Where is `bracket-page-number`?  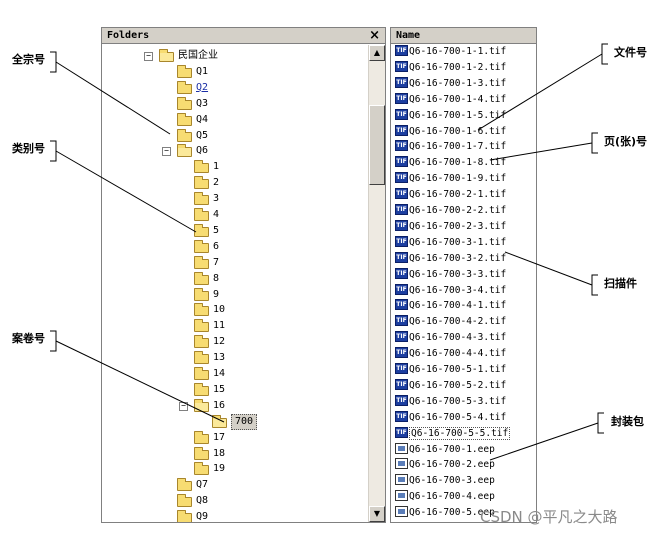 bracket-page-number is located at coordinates (594, 143).